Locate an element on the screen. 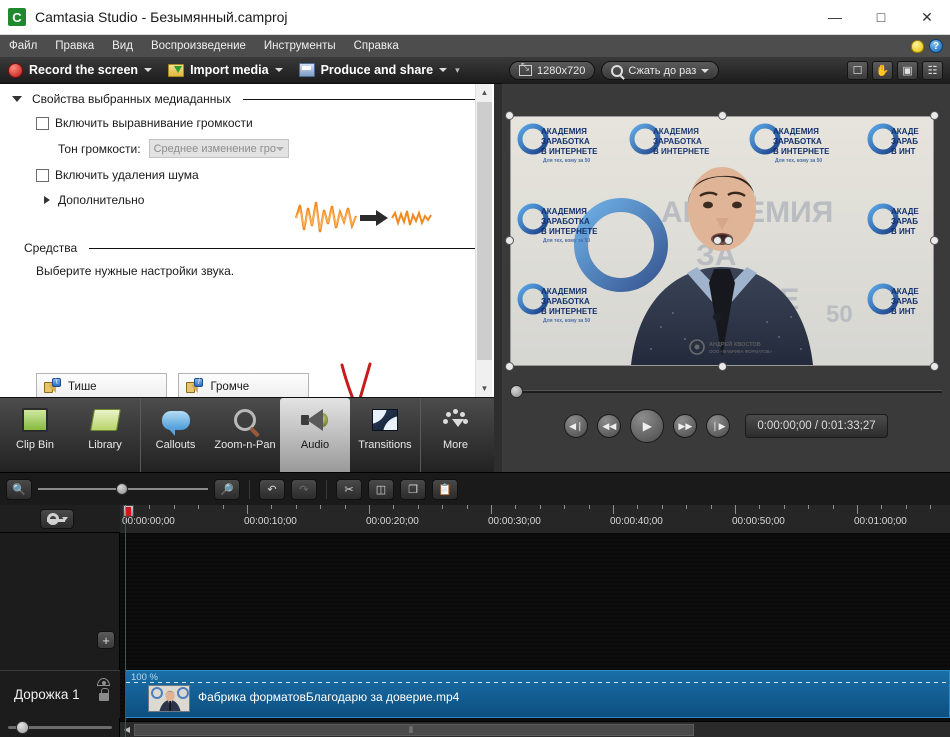  volume-down-icon: \ is located at coordinates (52, 386).